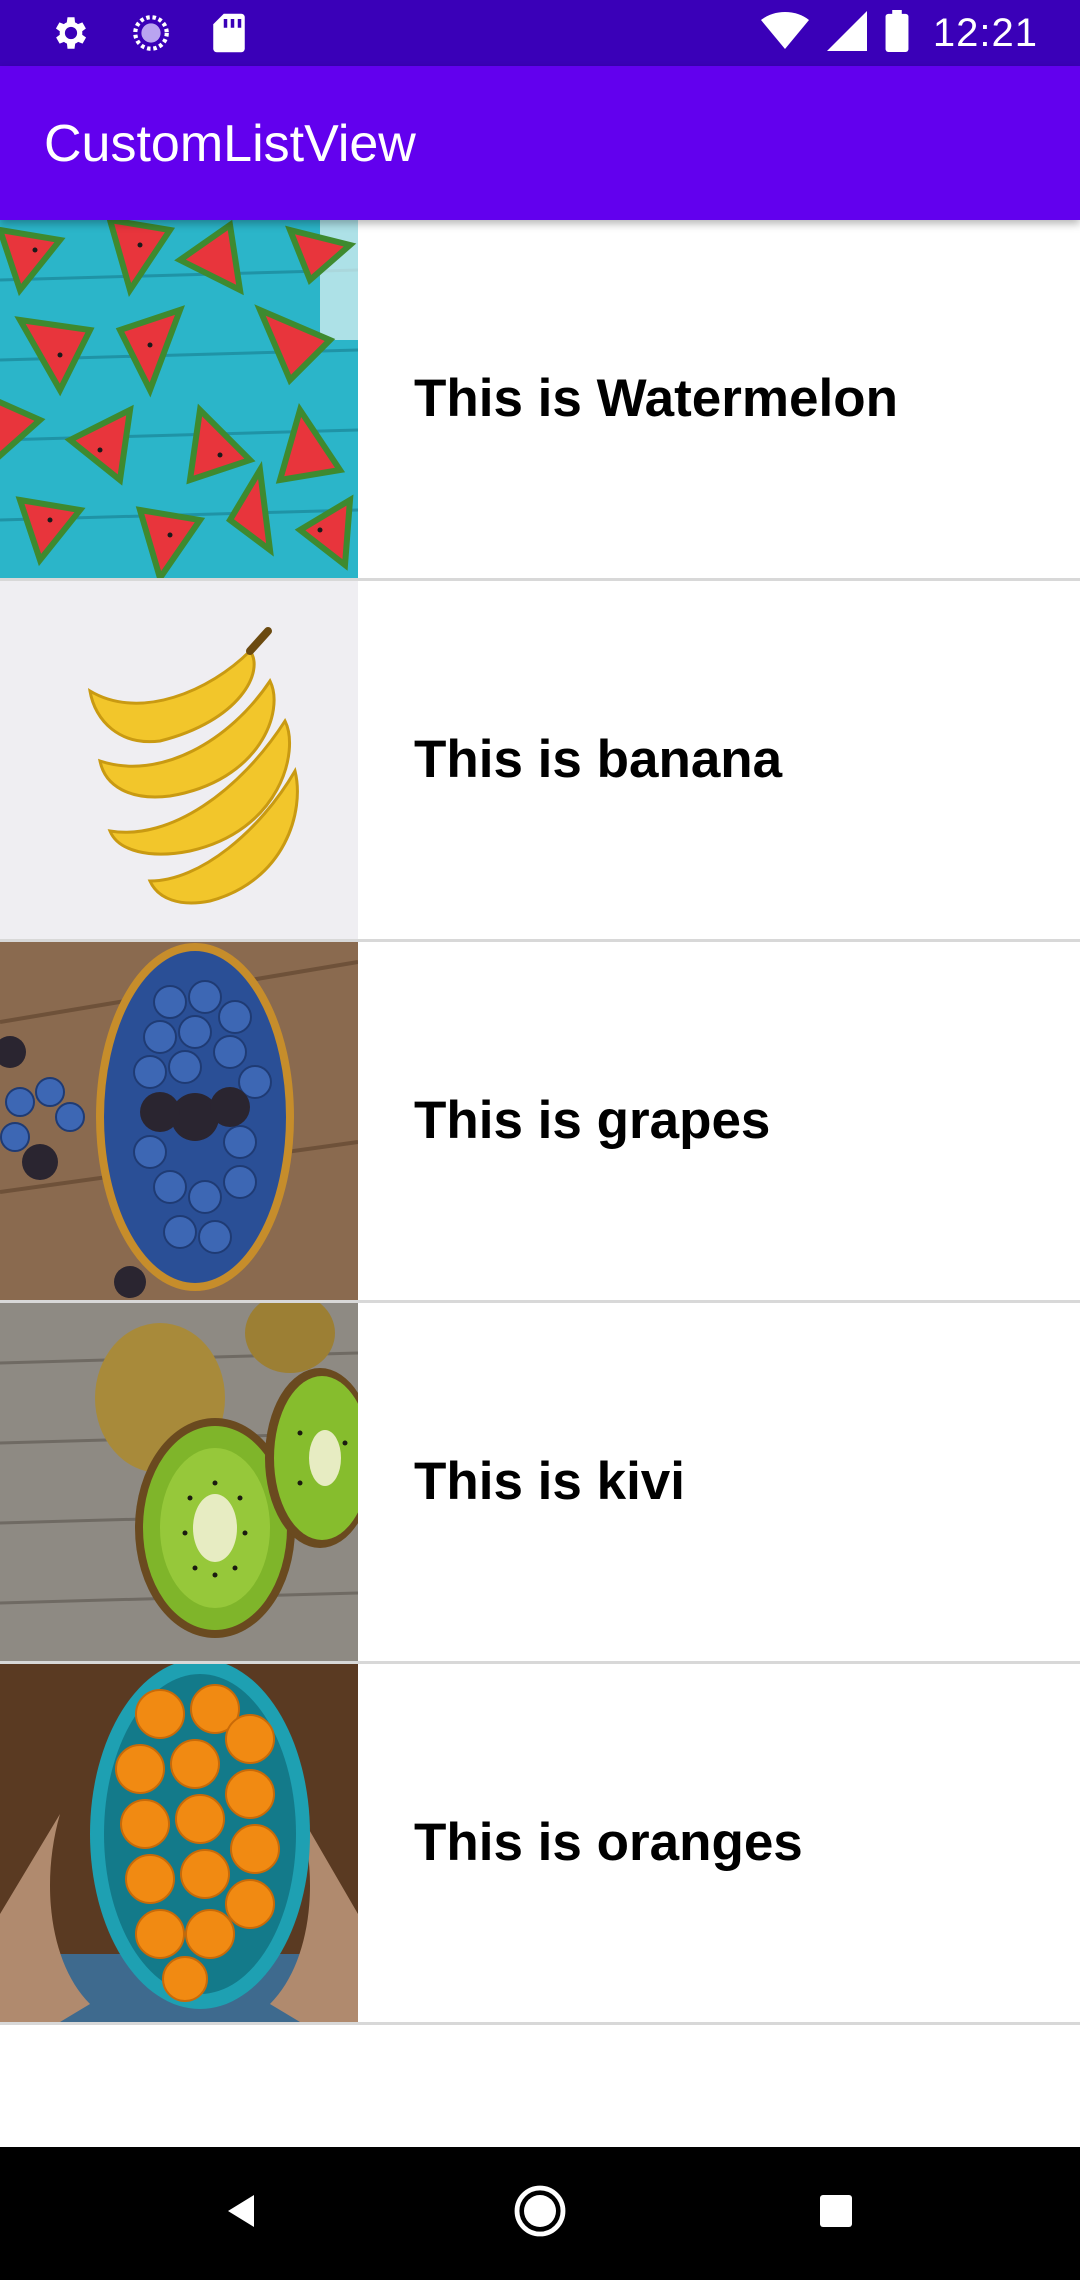  What do you see at coordinates (550, 1481) in the screenshot?
I see `item-label: This is kivi` at bounding box center [550, 1481].